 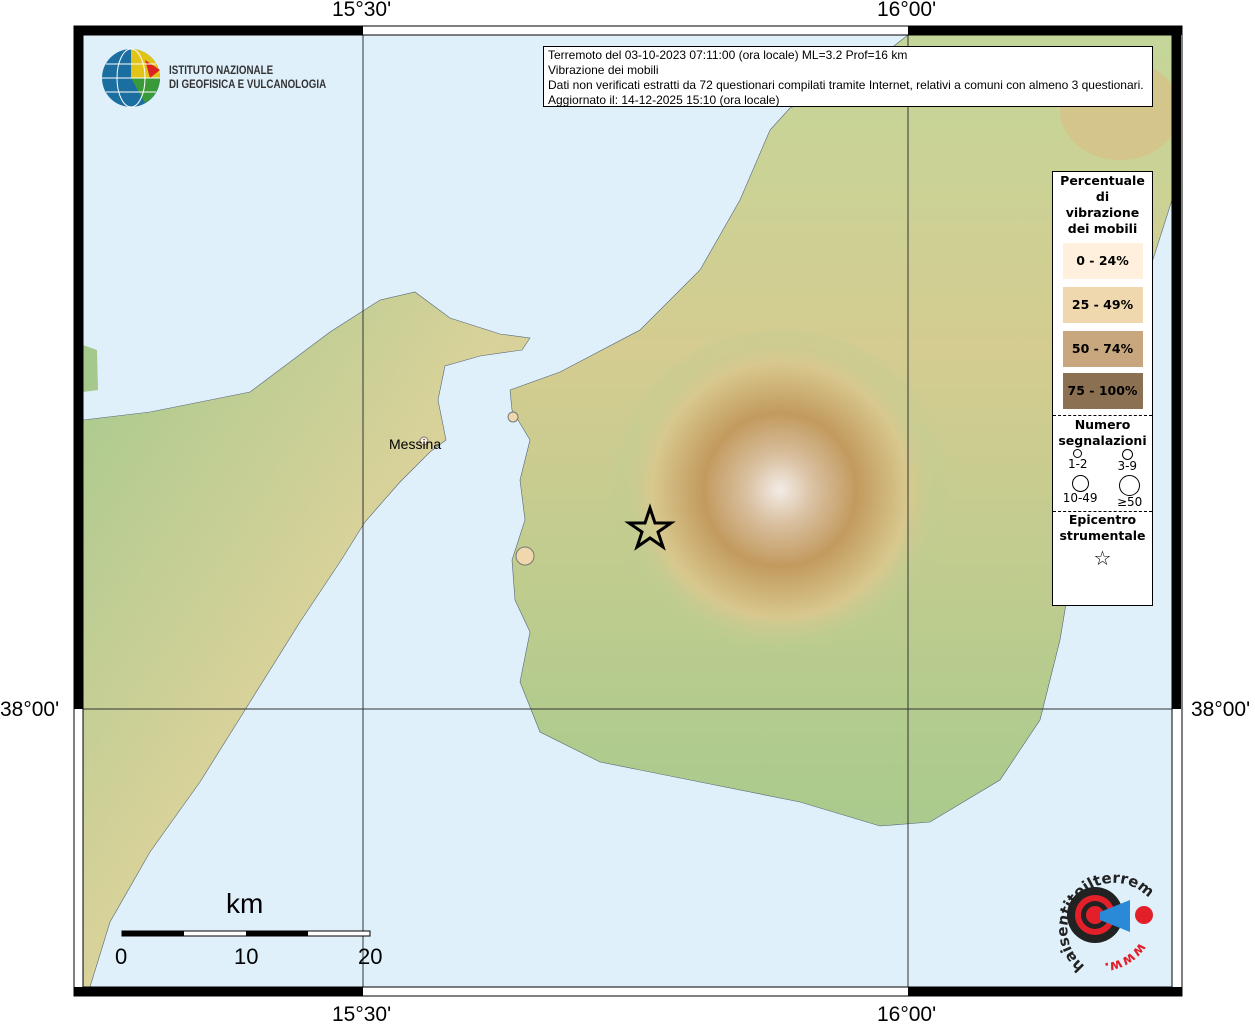 What do you see at coordinates (415, 444) in the screenshot?
I see `place-label-messina: Messina` at bounding box center [415, 444].